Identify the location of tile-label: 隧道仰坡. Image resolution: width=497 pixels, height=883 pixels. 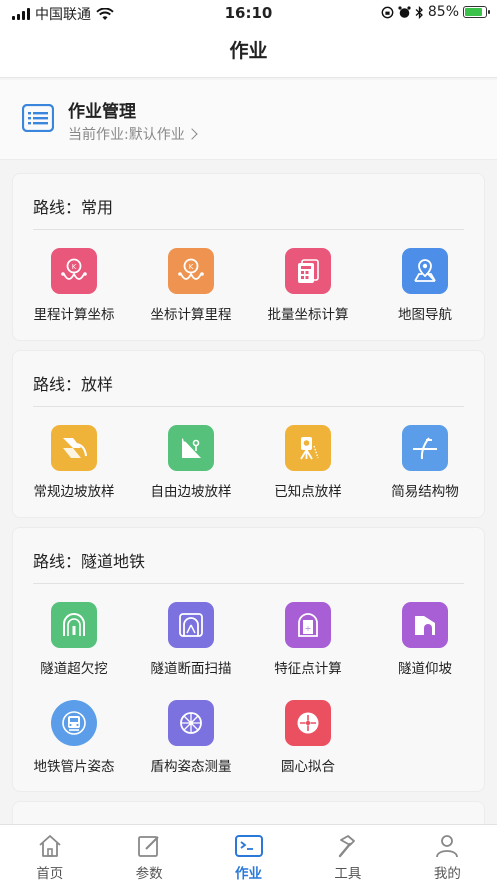
(425, 669).